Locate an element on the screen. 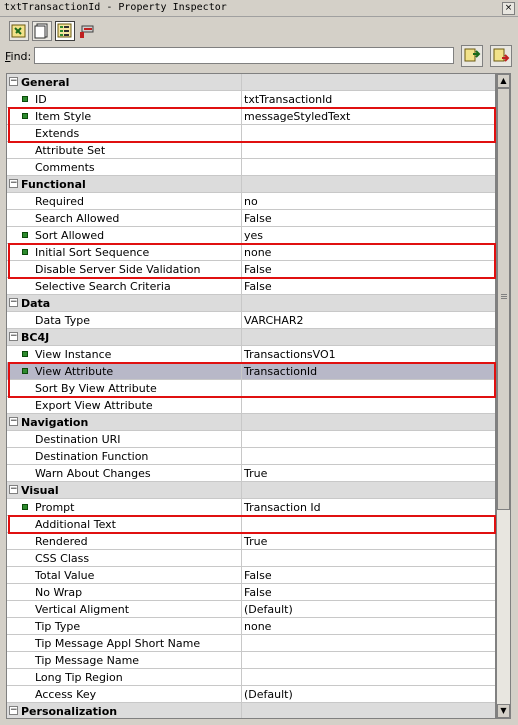 The height and width of the screenshot is (725, 518). property-value-cell: Transaction Id is located at coordinates (368, 507).